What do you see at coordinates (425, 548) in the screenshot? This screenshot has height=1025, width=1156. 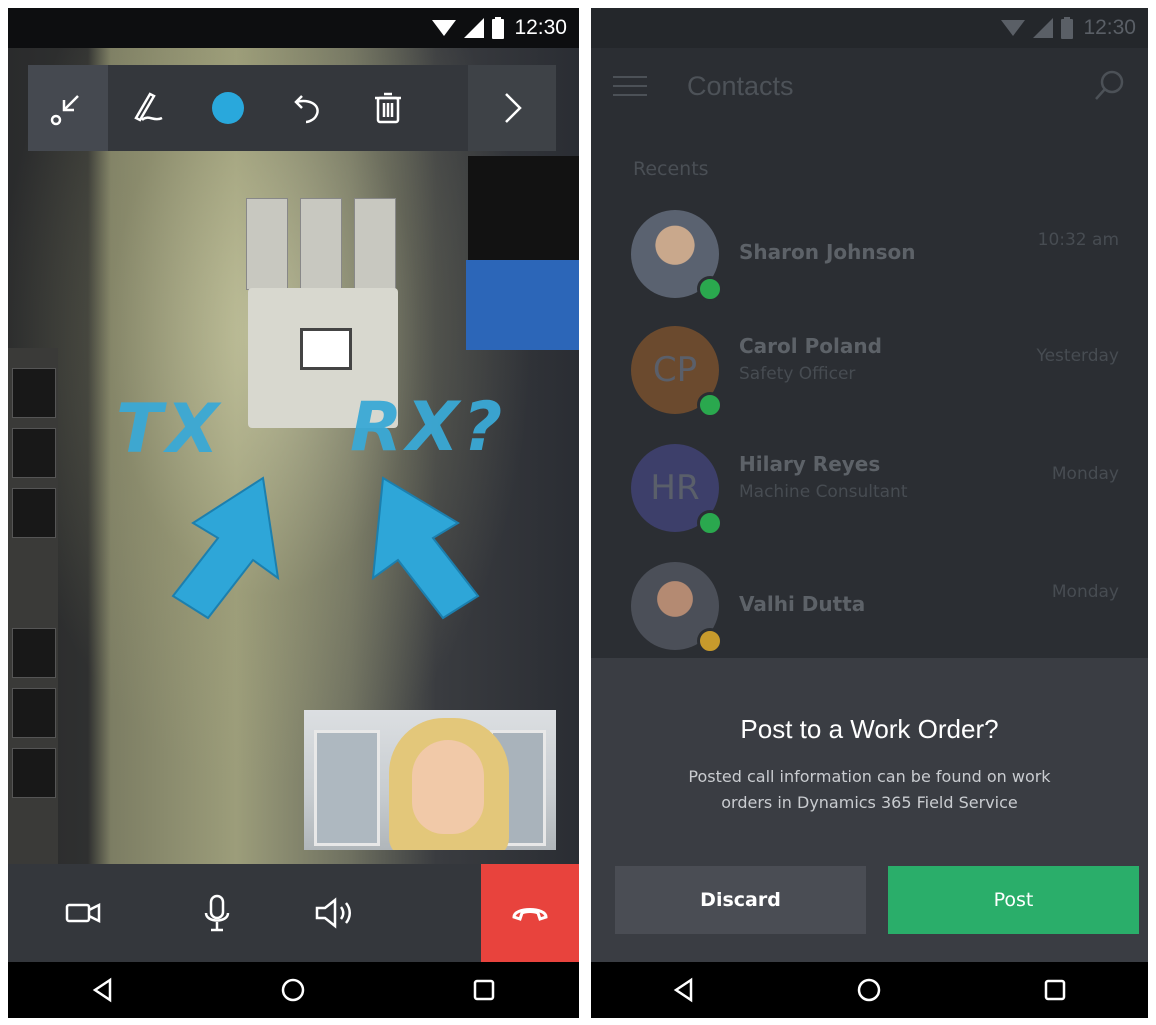 I see `annotation-arrow-right` at bounding box center [425, 548].